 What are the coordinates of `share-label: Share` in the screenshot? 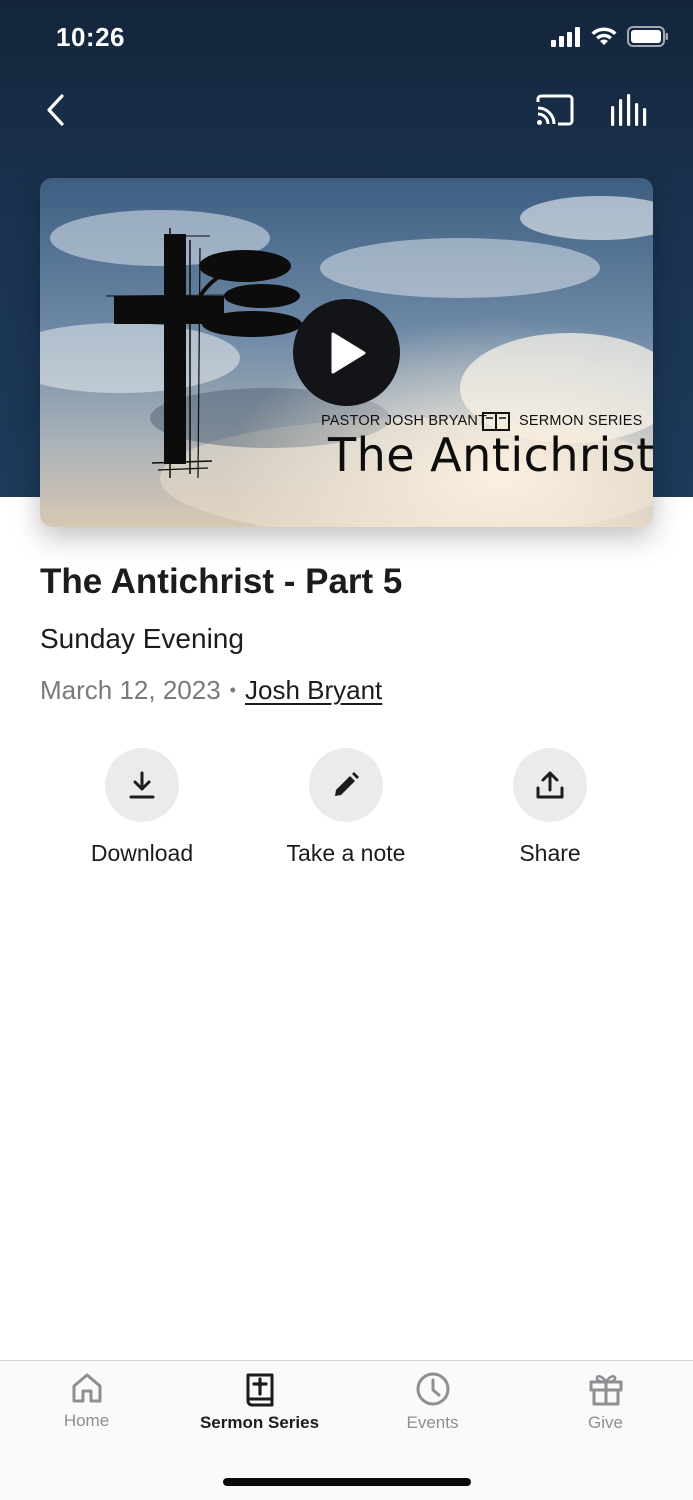 It's located at (550, 853).